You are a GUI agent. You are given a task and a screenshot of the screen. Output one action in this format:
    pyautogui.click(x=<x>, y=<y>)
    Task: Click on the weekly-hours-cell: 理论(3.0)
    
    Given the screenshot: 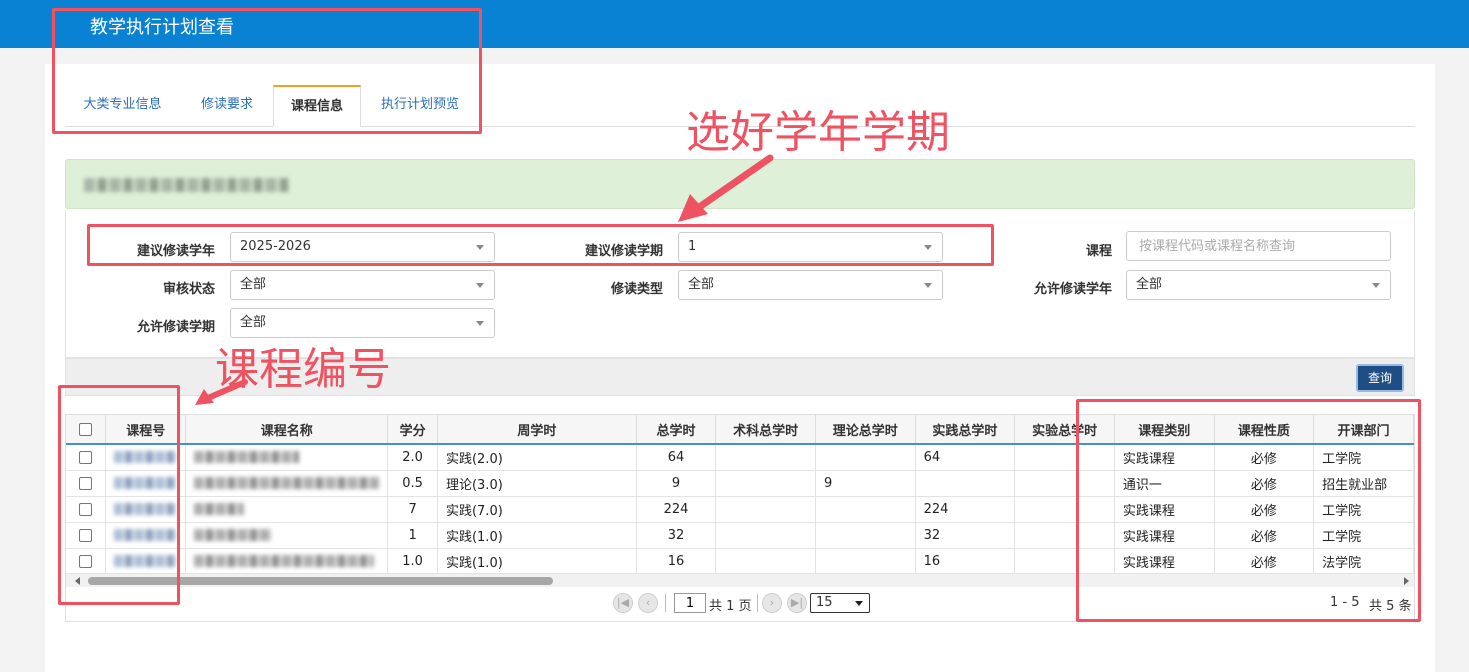 What is the action you would take?
    pyautogui.click(x=537, y=483)
    